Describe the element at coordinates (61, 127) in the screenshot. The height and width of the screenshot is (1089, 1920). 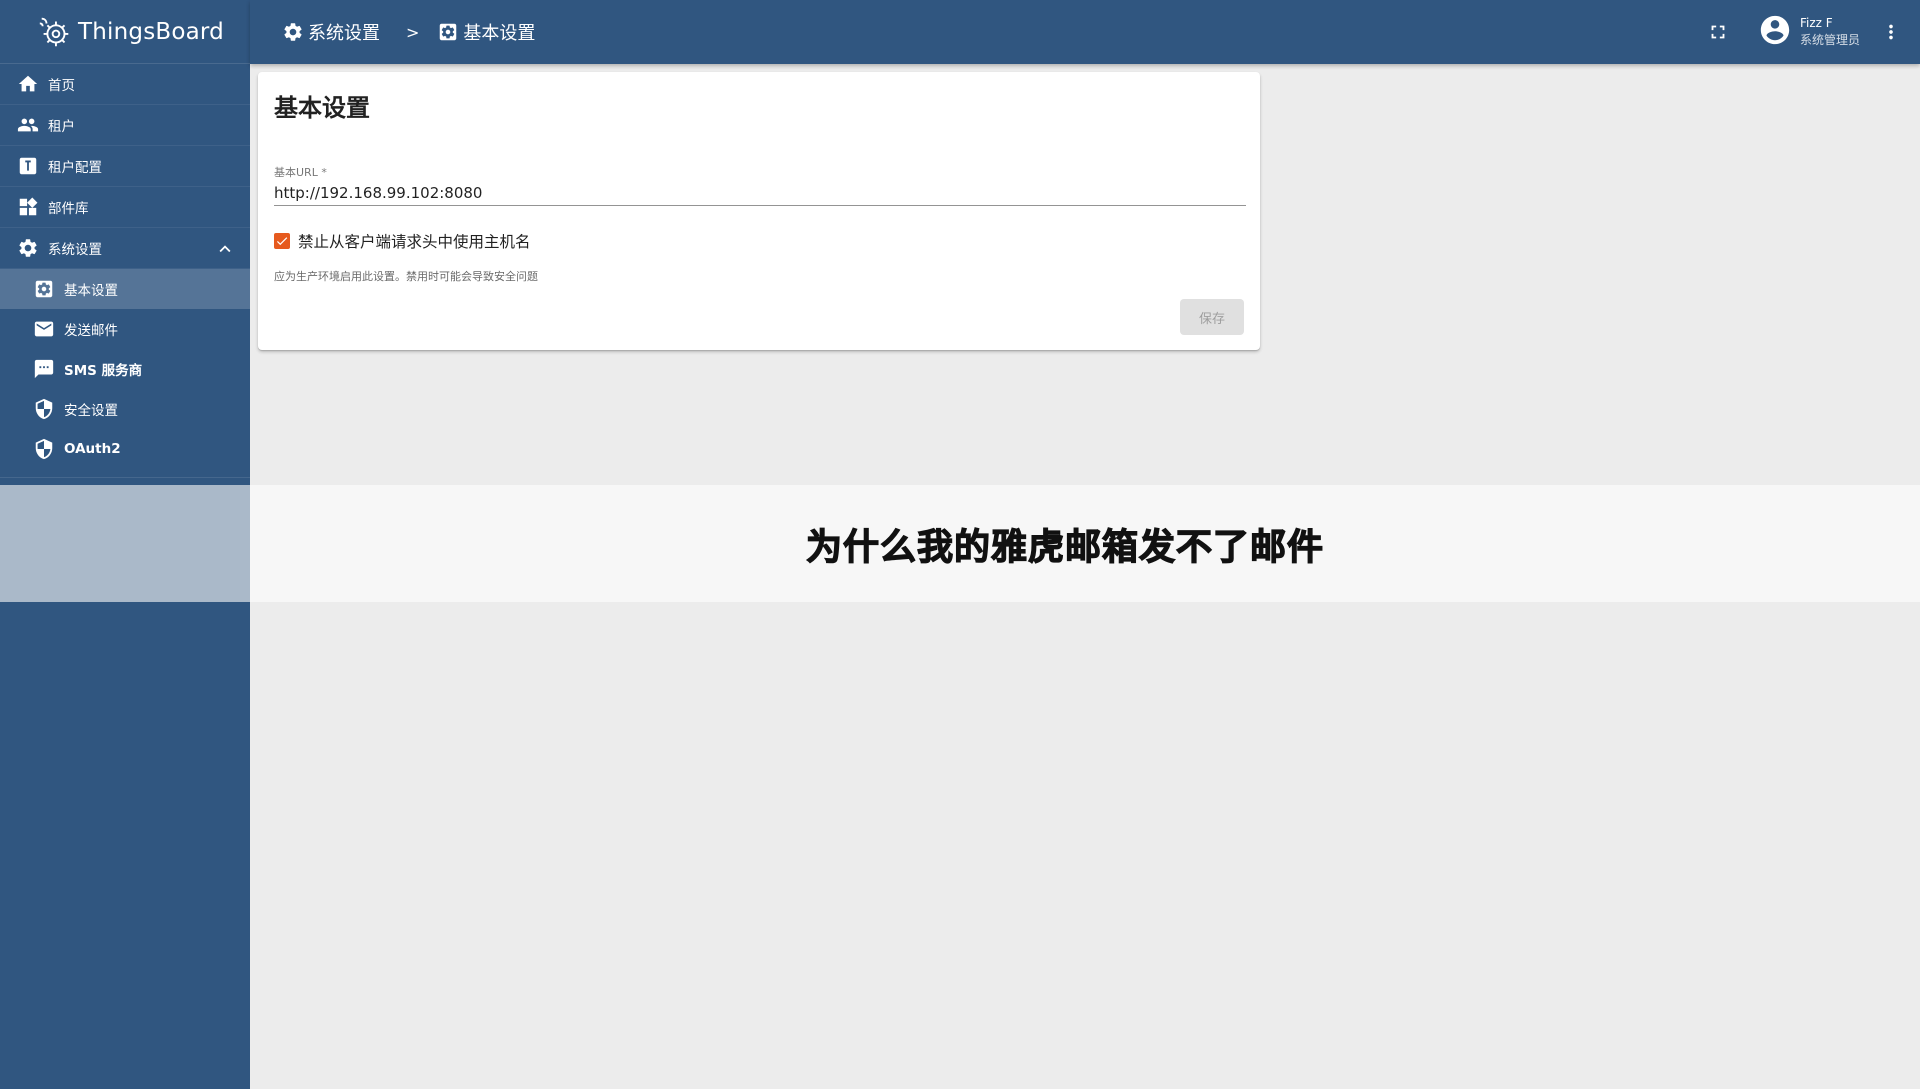
I see `sidebar-item-label: 租户` at that location.